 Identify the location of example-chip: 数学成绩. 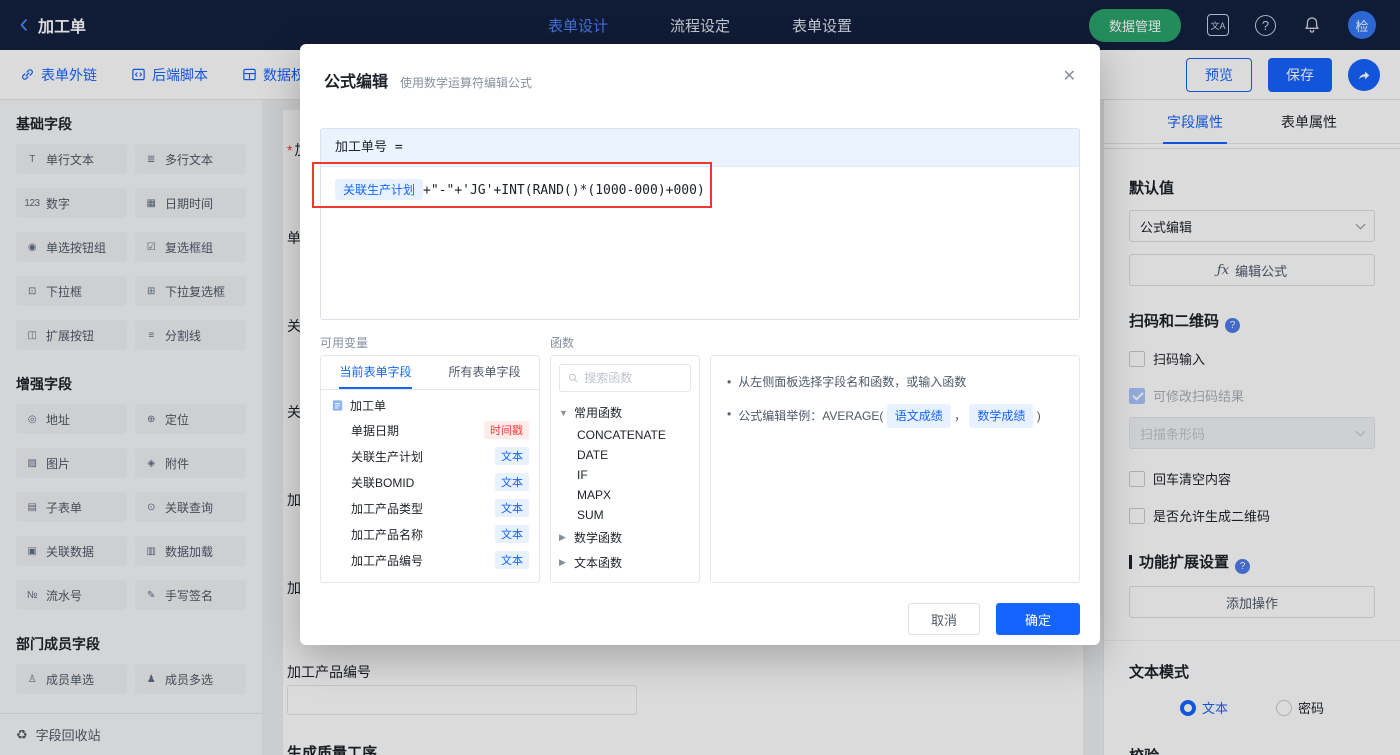
(1001, 416).